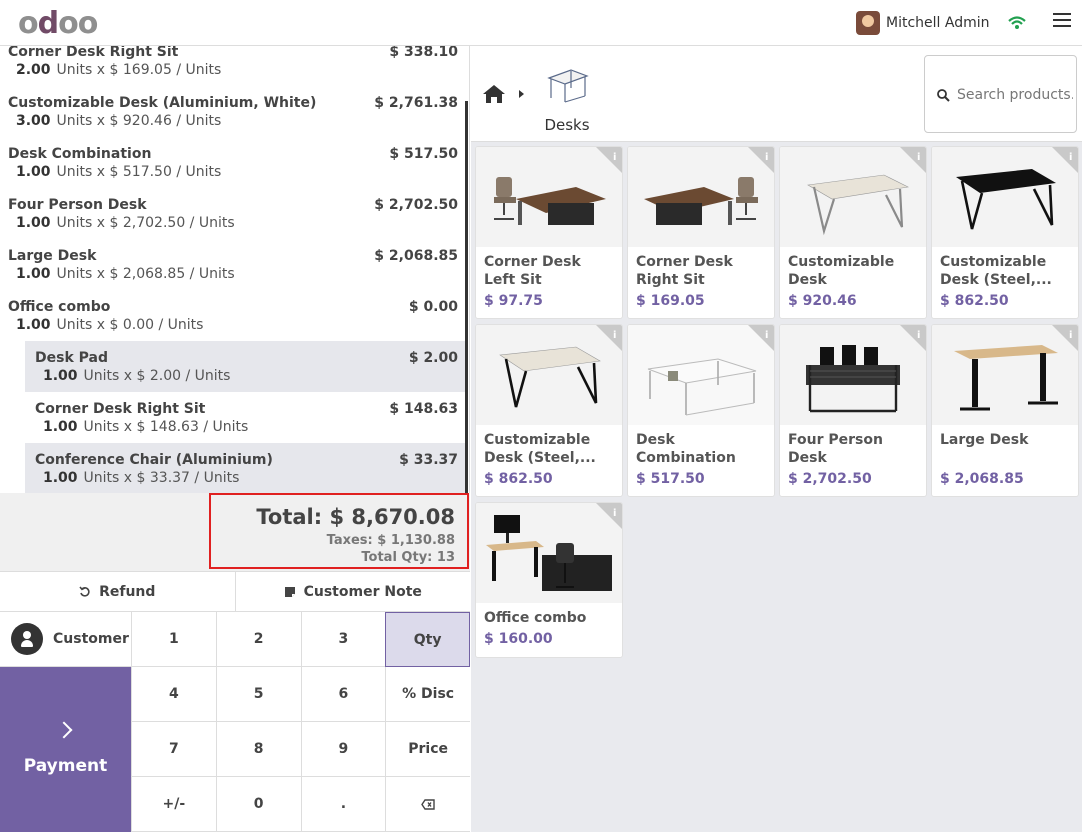 The image size is (1082, 832). What do you see at coordinates (173, 694) in the screenshot?
I see `numpad-4: 4` at bounding box center [173, 694].